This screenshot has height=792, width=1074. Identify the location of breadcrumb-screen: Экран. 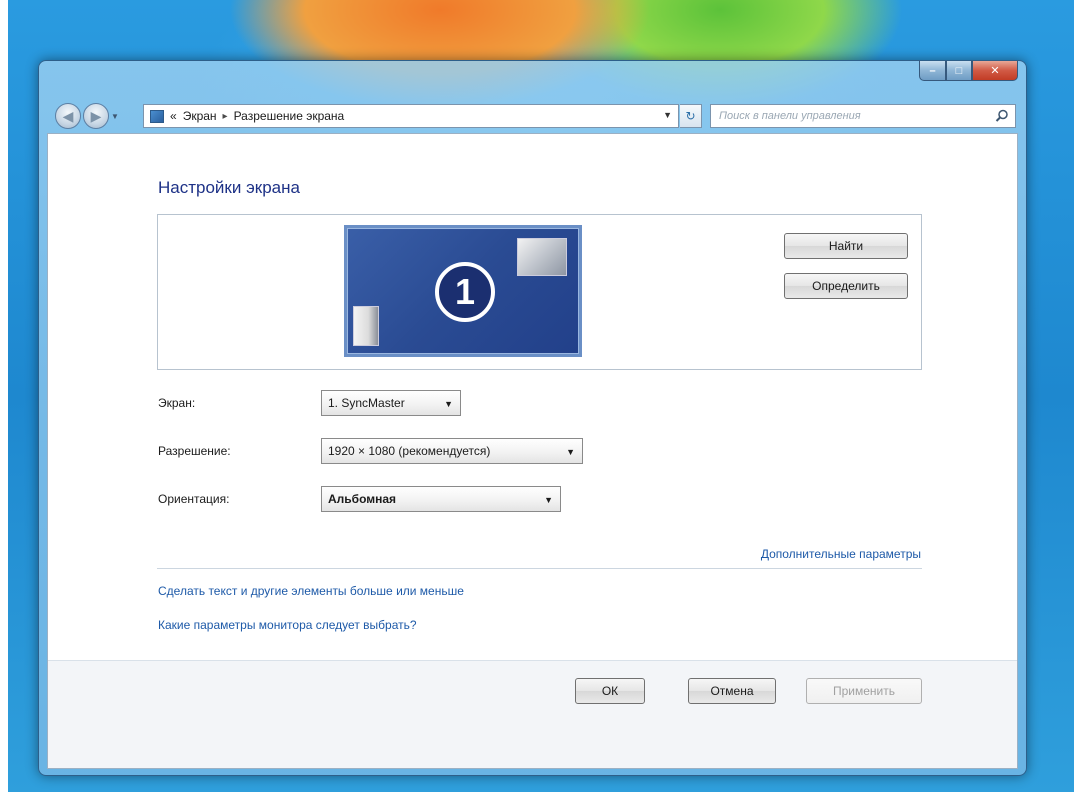
(200, 116).